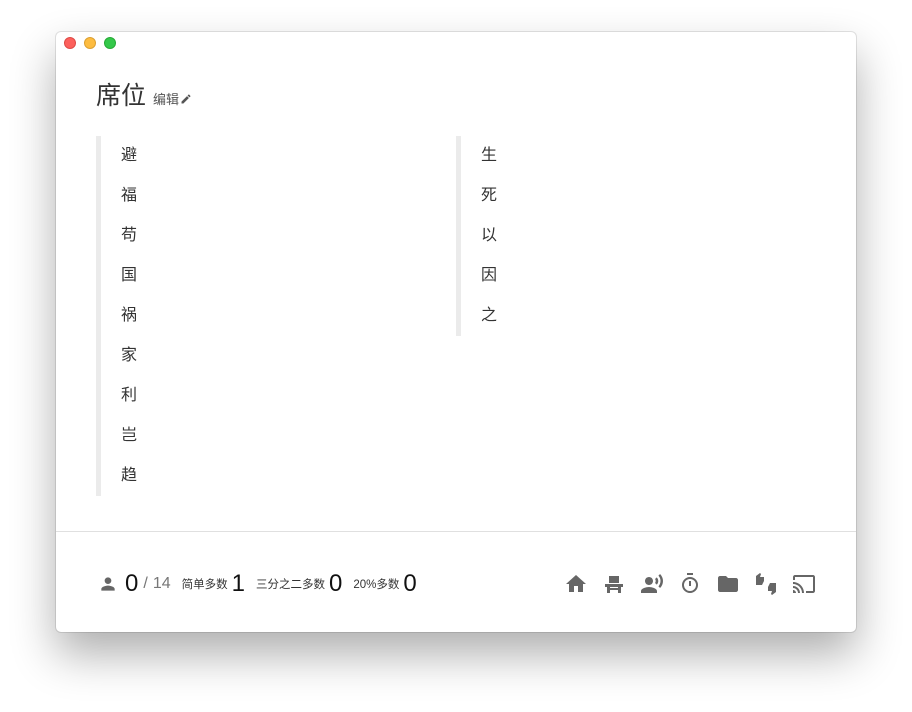 The image size is (912, 712). Describe the element at coordinates (161, 583) in the screenshot. I see `total-count: 14` at that location.